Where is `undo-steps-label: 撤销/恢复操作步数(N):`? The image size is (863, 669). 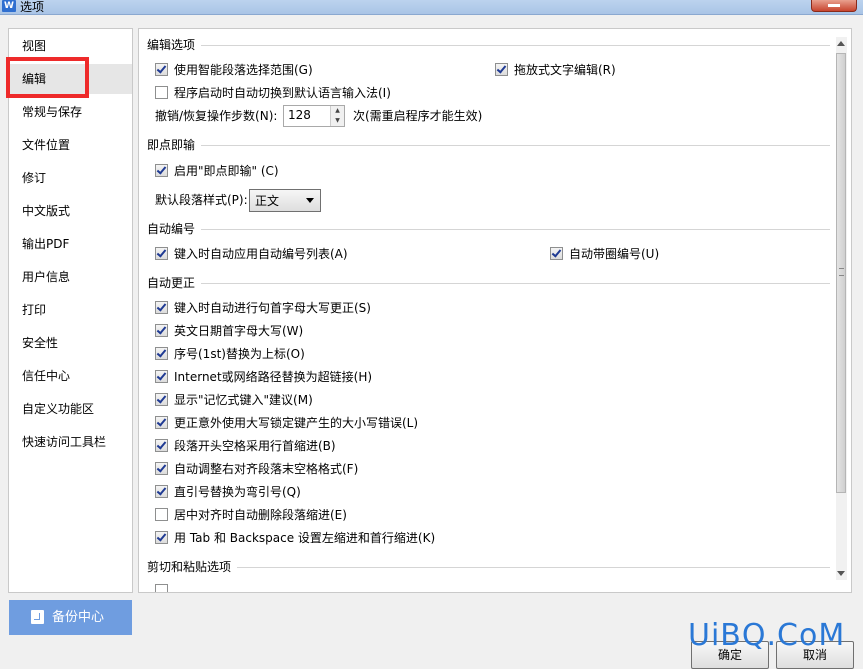 undo-steps-label: 撤销/恢复操作步数(N): is located at coordinates (216, 116).